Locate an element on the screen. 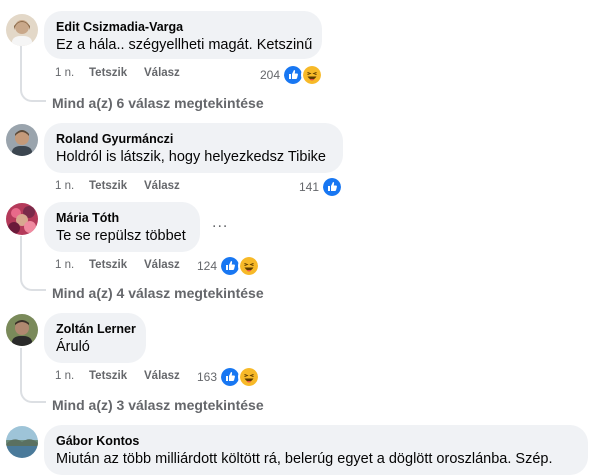 The width and height of the screenshot is (597, 475). comment-author: Zoltán Lerner is located at coordinates (96, 329).